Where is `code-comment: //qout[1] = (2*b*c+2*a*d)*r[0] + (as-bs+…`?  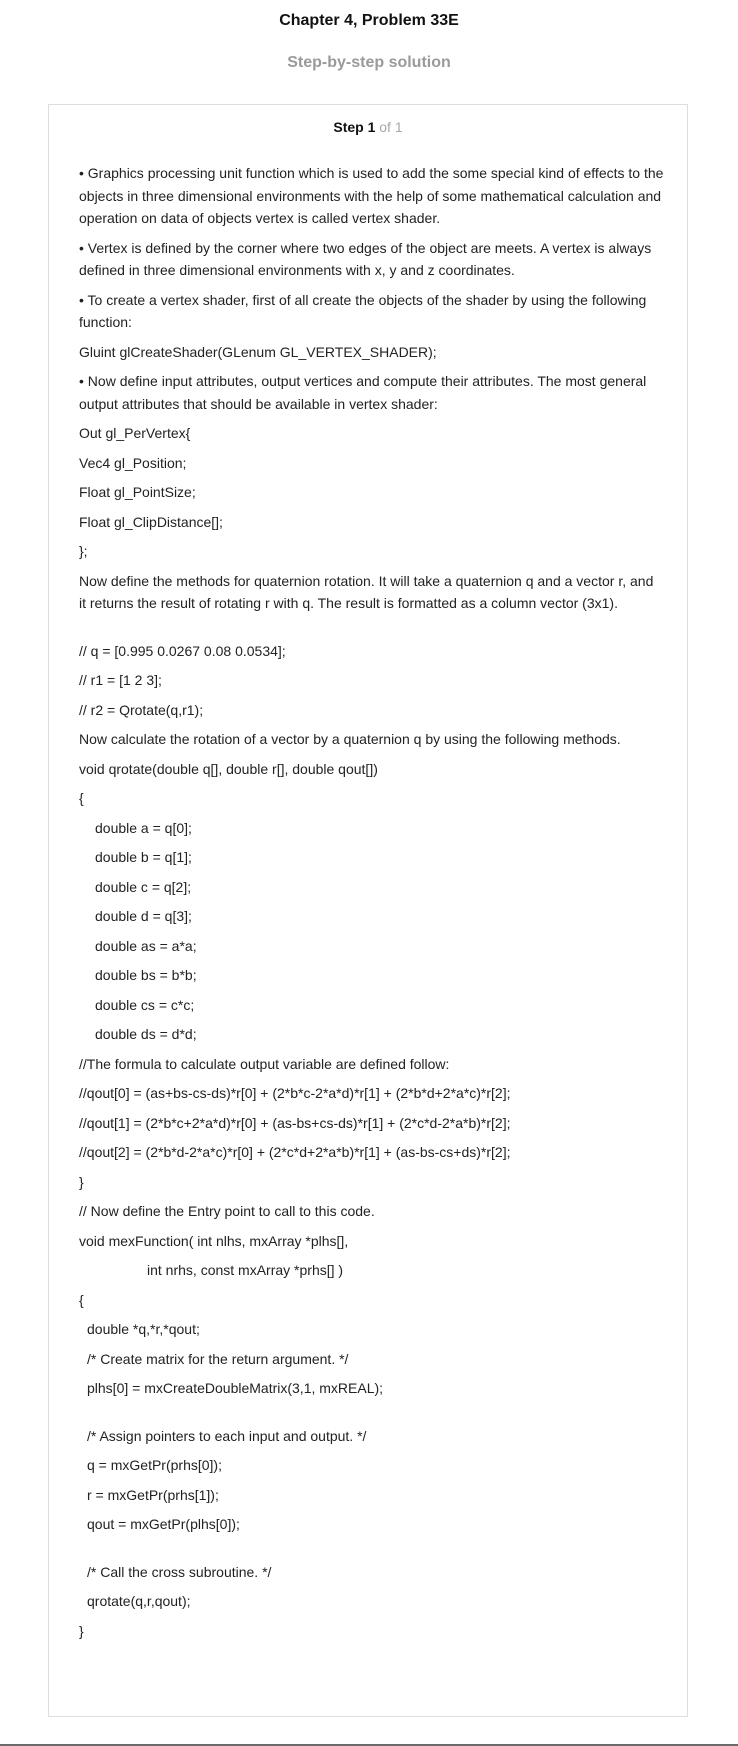 code-comment: //qout[1] = (2*b*c+2*a*d)*r[0] + (as-bs+… is located at coordinates (295, 1122).